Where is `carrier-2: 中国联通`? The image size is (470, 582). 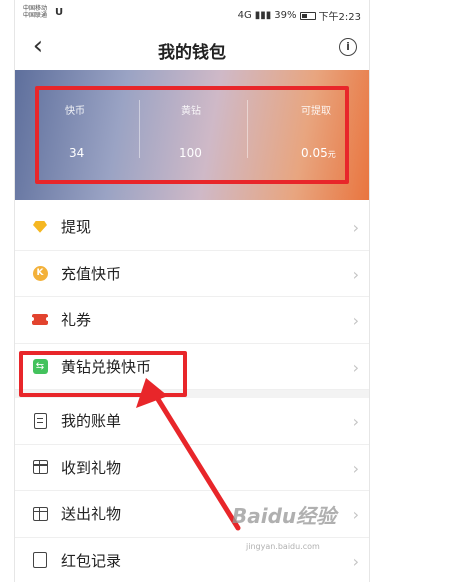 carrier-2: 中国联通 is located at coordinates (35, 15).